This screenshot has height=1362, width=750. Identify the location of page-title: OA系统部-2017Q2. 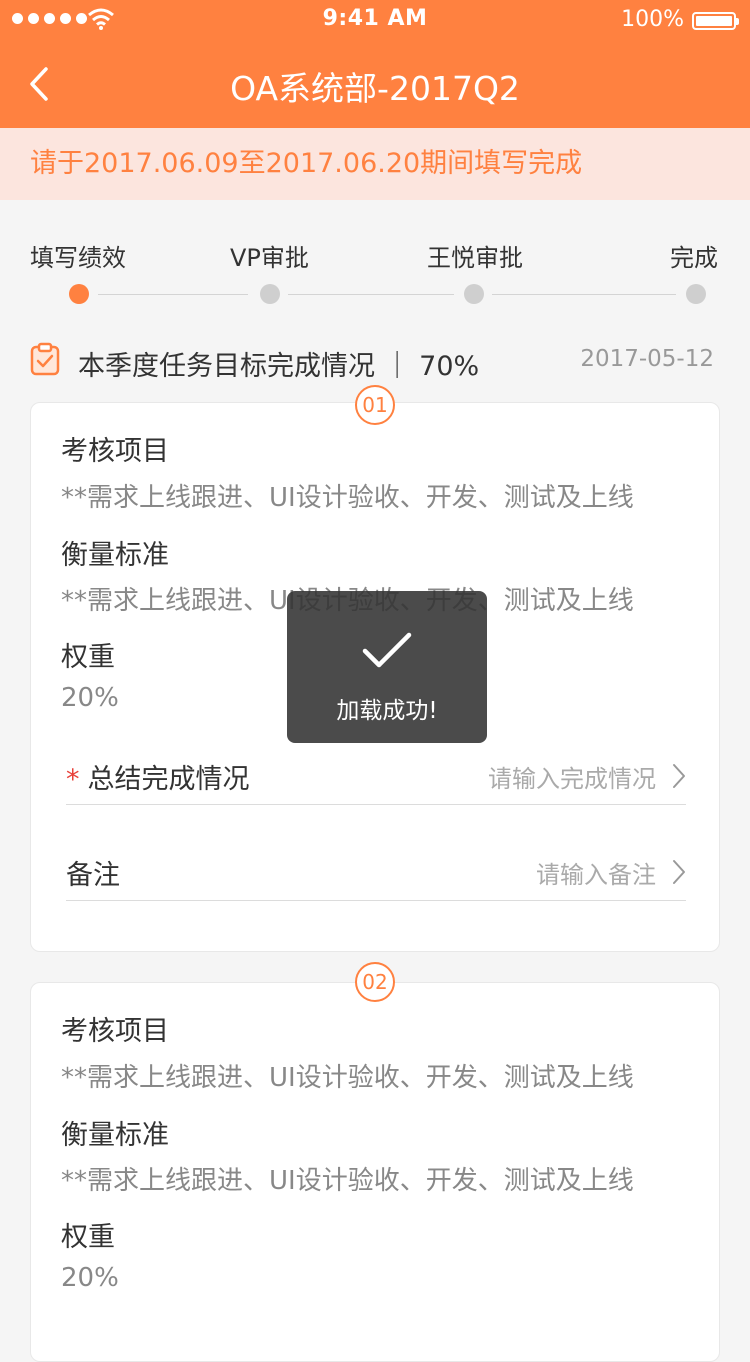
(375, 88).